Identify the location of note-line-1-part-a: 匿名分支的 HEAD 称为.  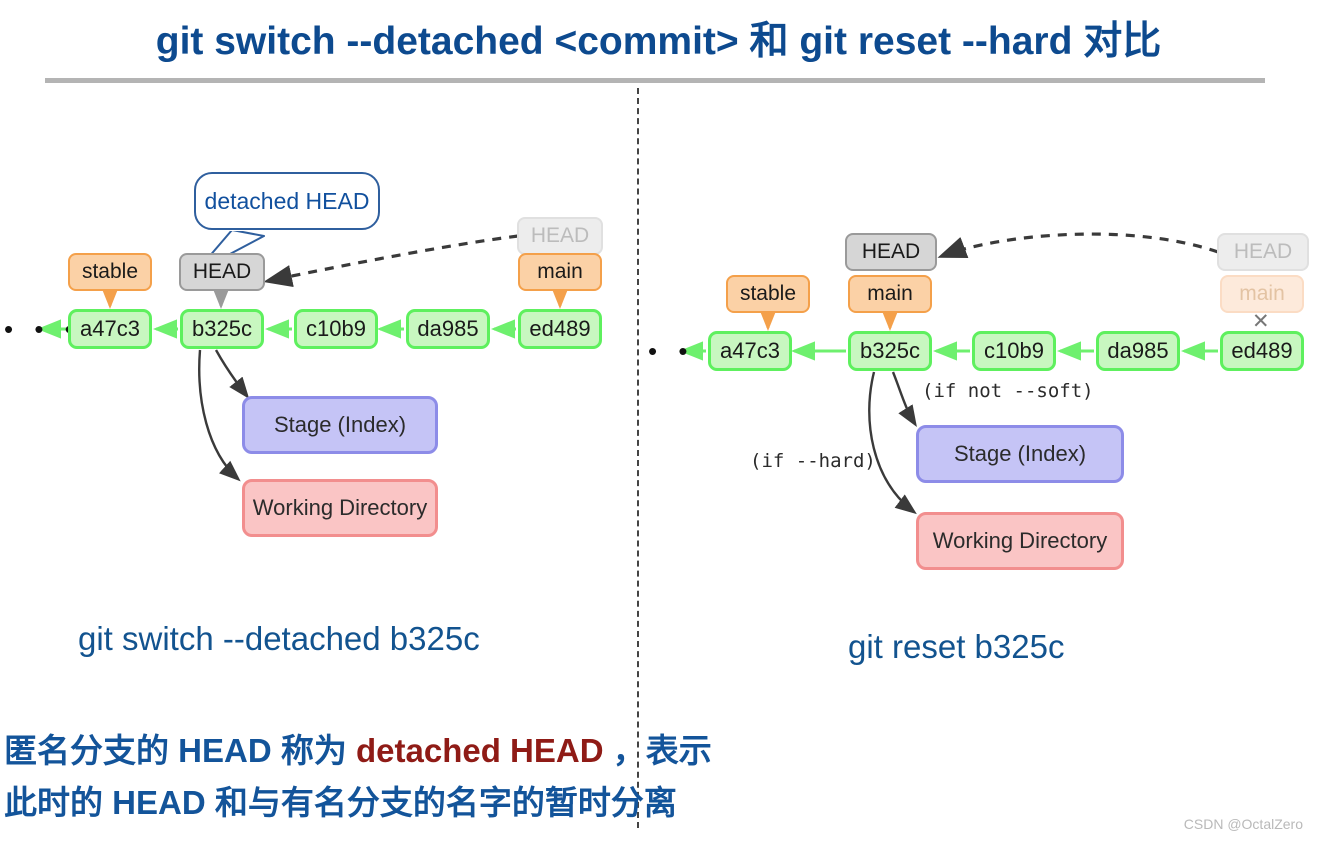
(180, 750).